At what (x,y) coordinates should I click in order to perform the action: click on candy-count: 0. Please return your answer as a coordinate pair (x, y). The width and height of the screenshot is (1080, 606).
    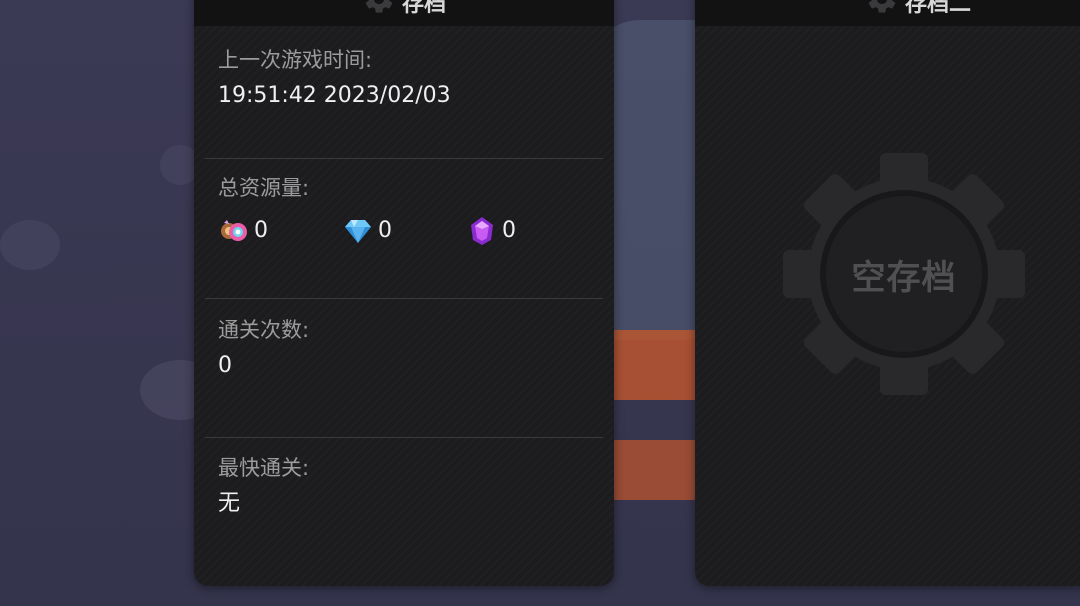
    Looking at the image, I should click on (261, 230).